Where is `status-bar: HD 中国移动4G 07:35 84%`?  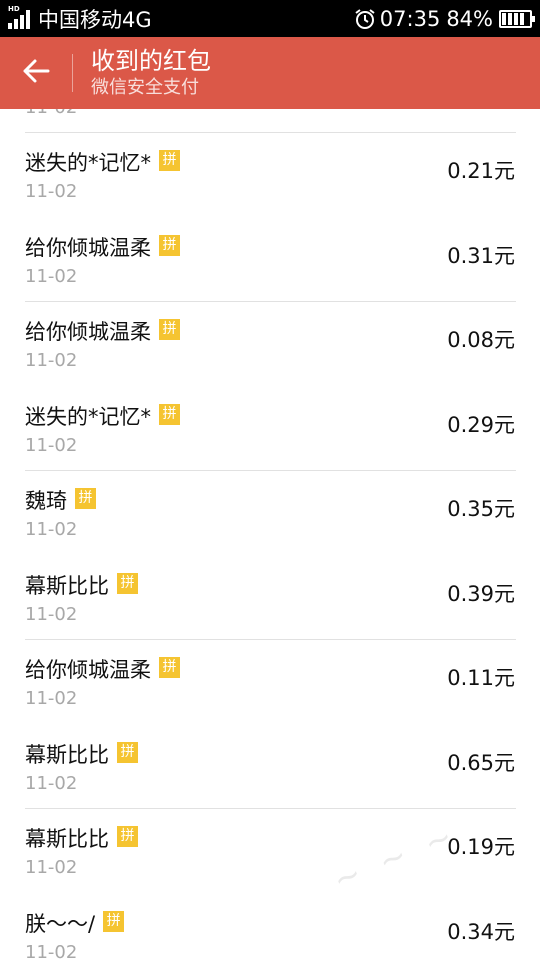 status-bar: HD 中国移动4G 07:35 84% is located at coordinates (270, 18).